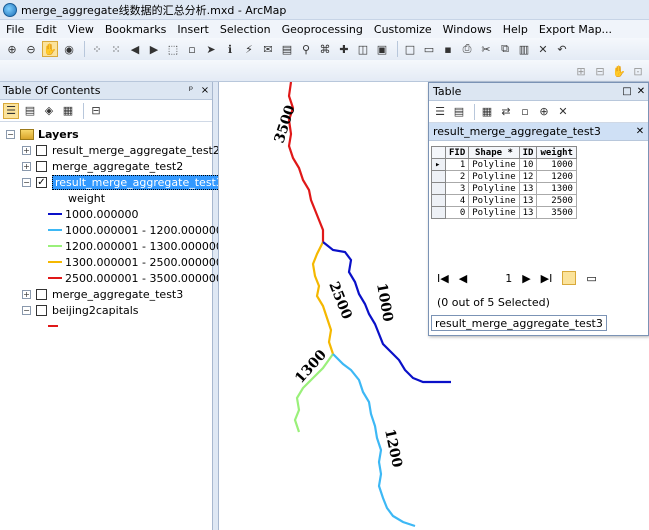 Image resolution: width=649 pixels, height=530 pixels. I want to click on paste-icon: ▥, so click(524, 49).